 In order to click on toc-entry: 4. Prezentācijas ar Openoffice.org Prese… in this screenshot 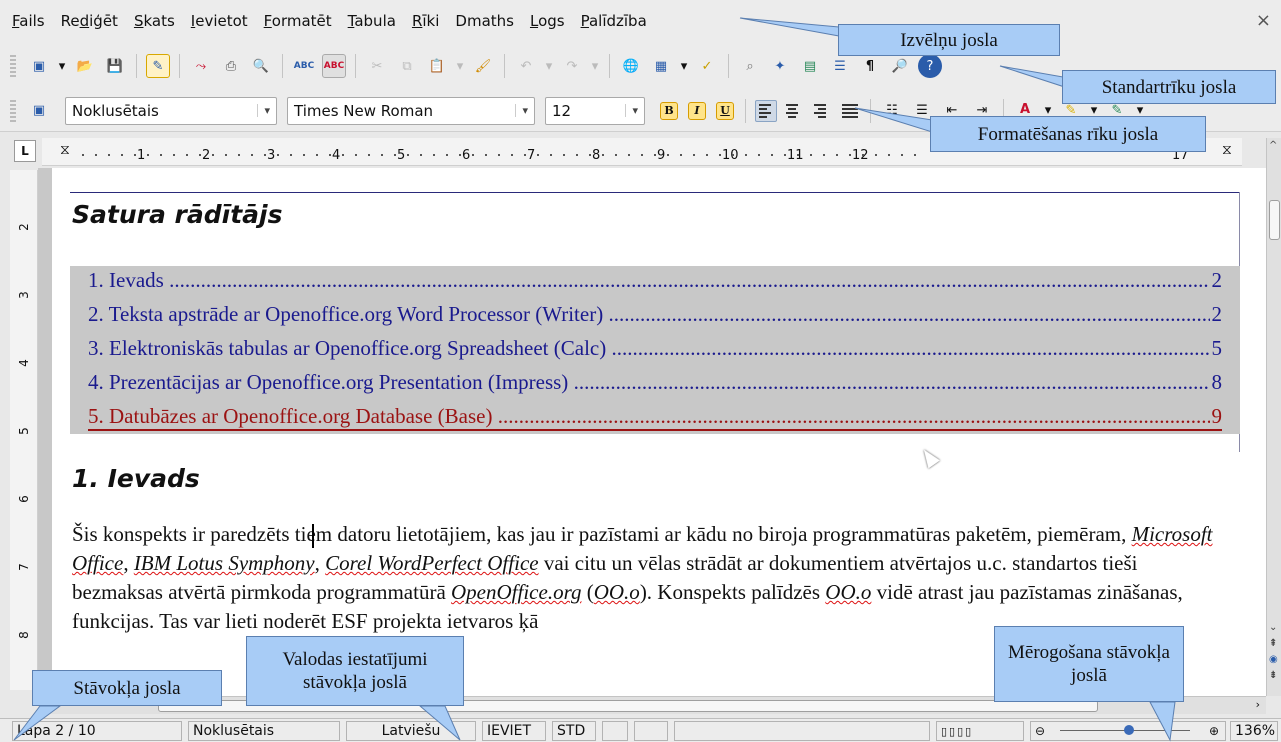, I will do `click(655, 382)`.